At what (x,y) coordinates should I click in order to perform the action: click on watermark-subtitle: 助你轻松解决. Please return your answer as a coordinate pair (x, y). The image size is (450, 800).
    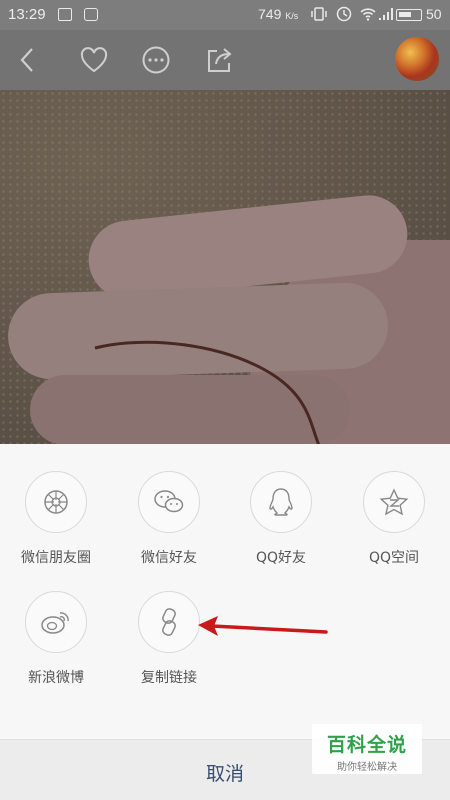
    Looking at the image, I should click on (367, 767).